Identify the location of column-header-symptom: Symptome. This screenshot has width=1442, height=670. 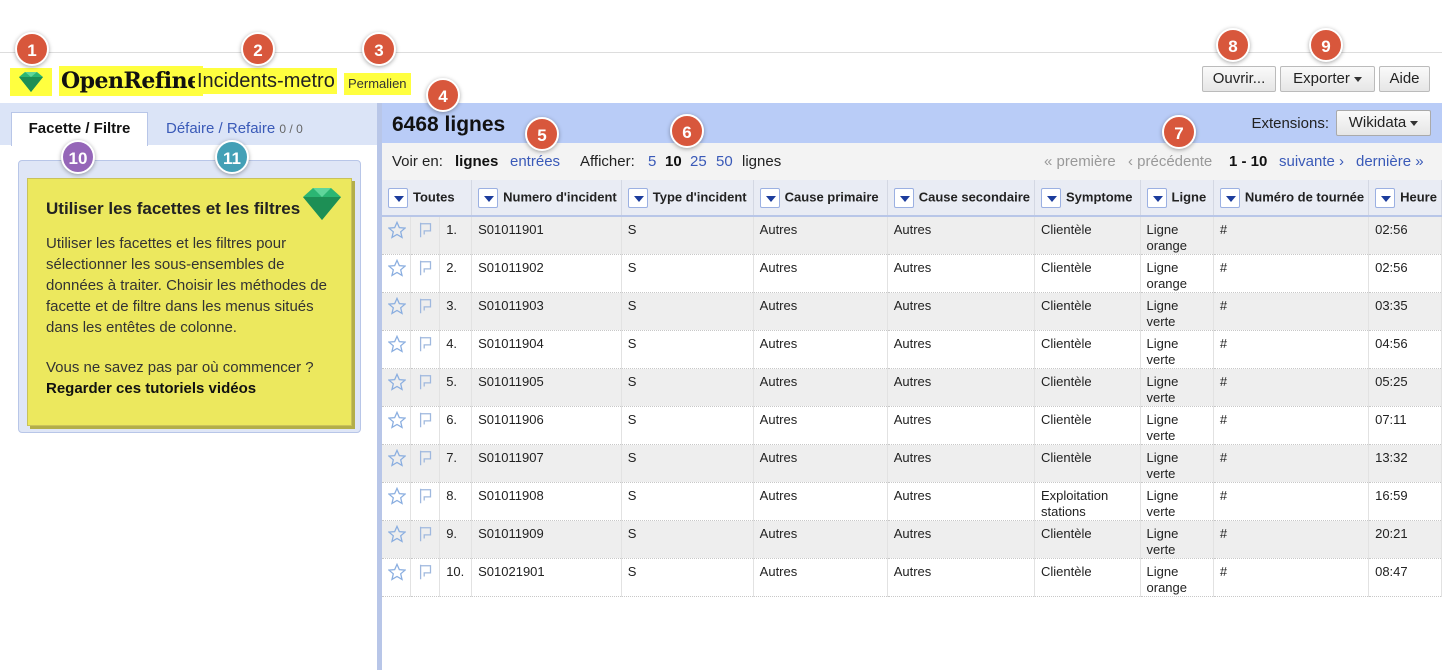
(1087, 198).